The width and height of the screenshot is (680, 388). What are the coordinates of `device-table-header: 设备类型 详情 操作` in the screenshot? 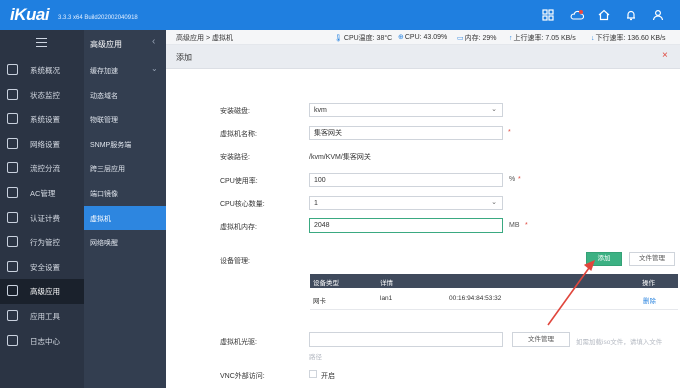 It's located at (494, 281).